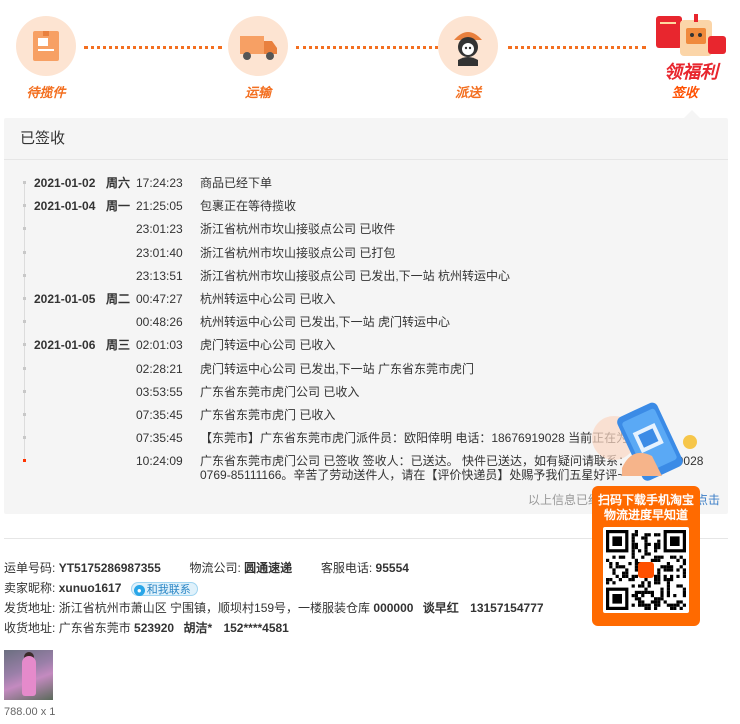  Describe the element at coordinates (30, 628) in the screenshot. I see `recv-label: 收货地址:` at that location.